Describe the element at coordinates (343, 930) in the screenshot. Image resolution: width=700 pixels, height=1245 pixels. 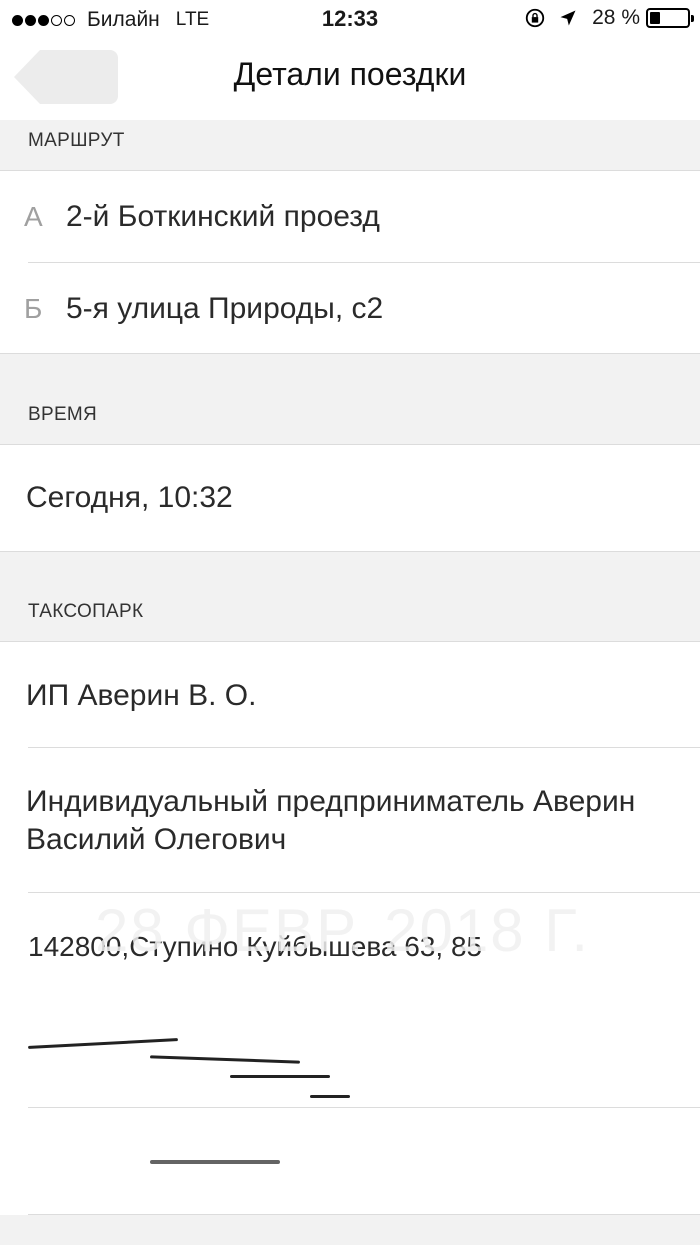
I see `date-watermark: 28 ФЕВР. 2018 Г.` at that location.